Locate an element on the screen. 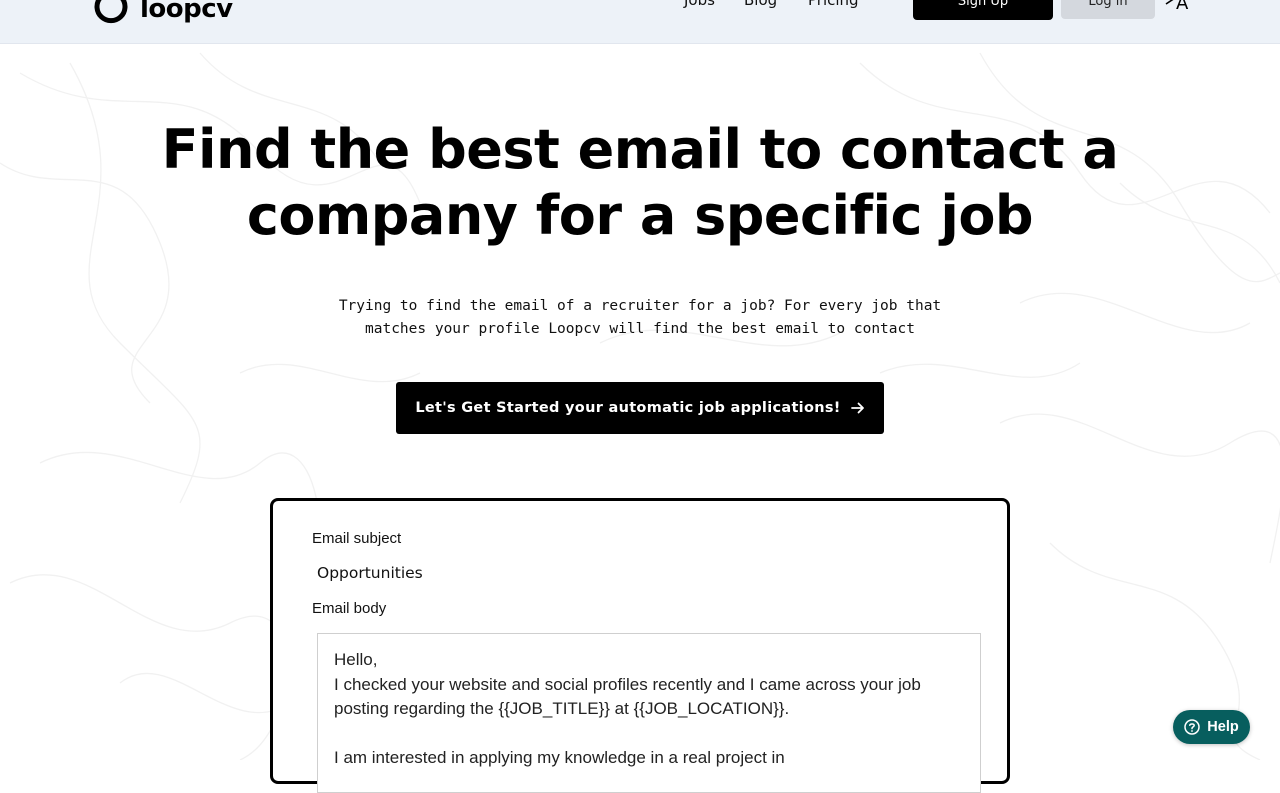  nav-link-pricing: Pricing is located at coordinates (833, 4).